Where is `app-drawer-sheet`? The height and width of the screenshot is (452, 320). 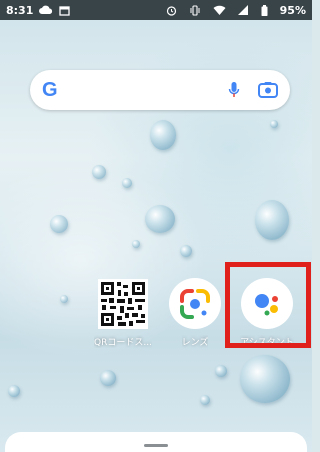 app-drawer-sheet is located at coordinates (156, 442).